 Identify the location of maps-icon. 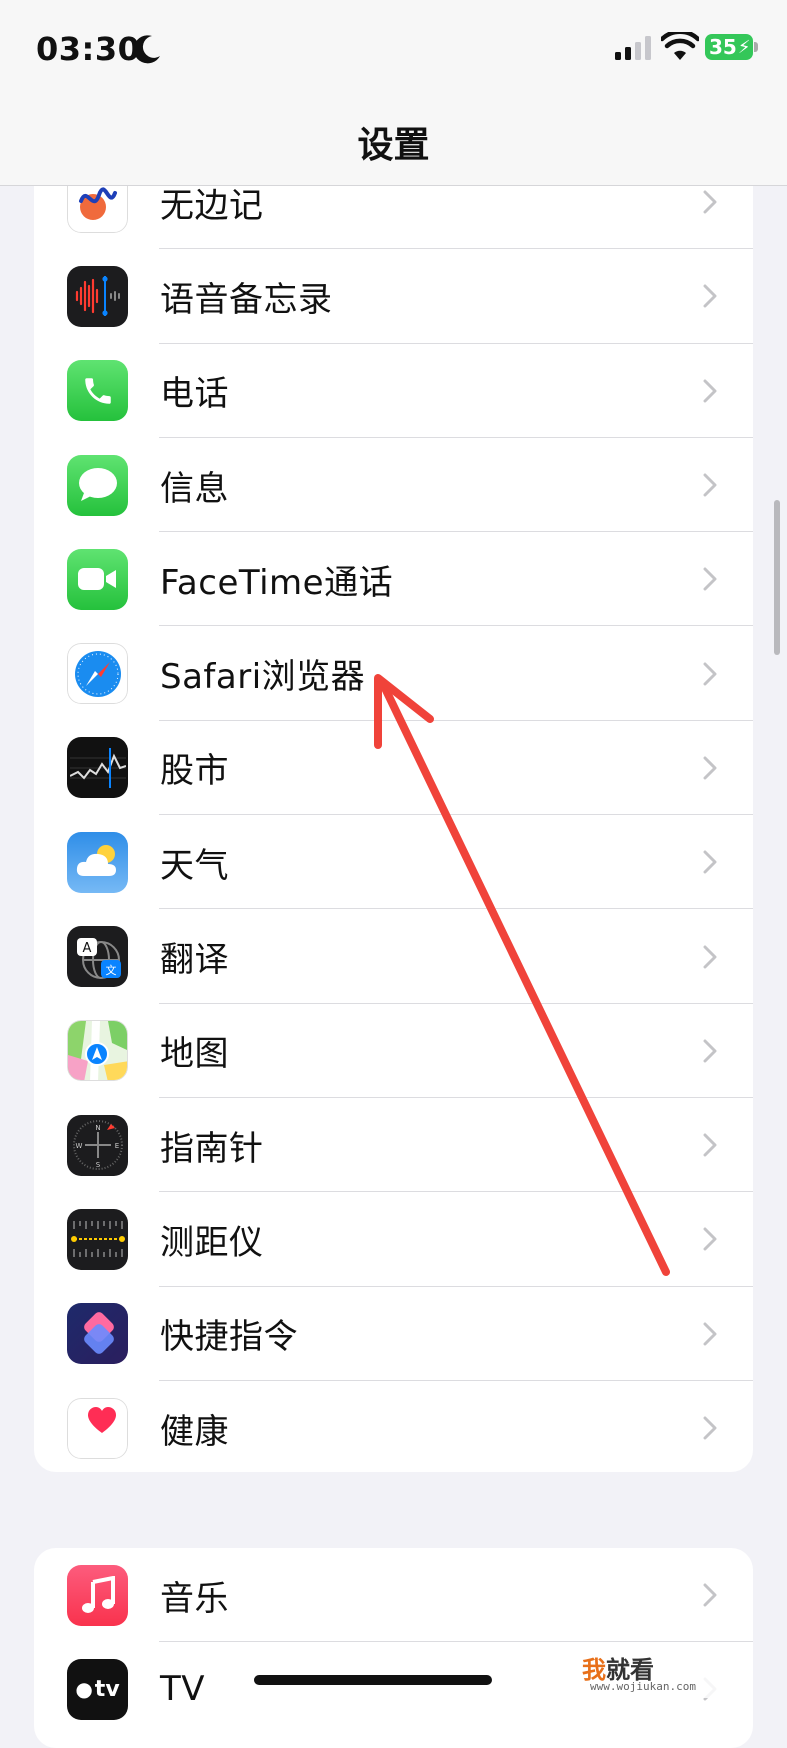
(97, 1051).